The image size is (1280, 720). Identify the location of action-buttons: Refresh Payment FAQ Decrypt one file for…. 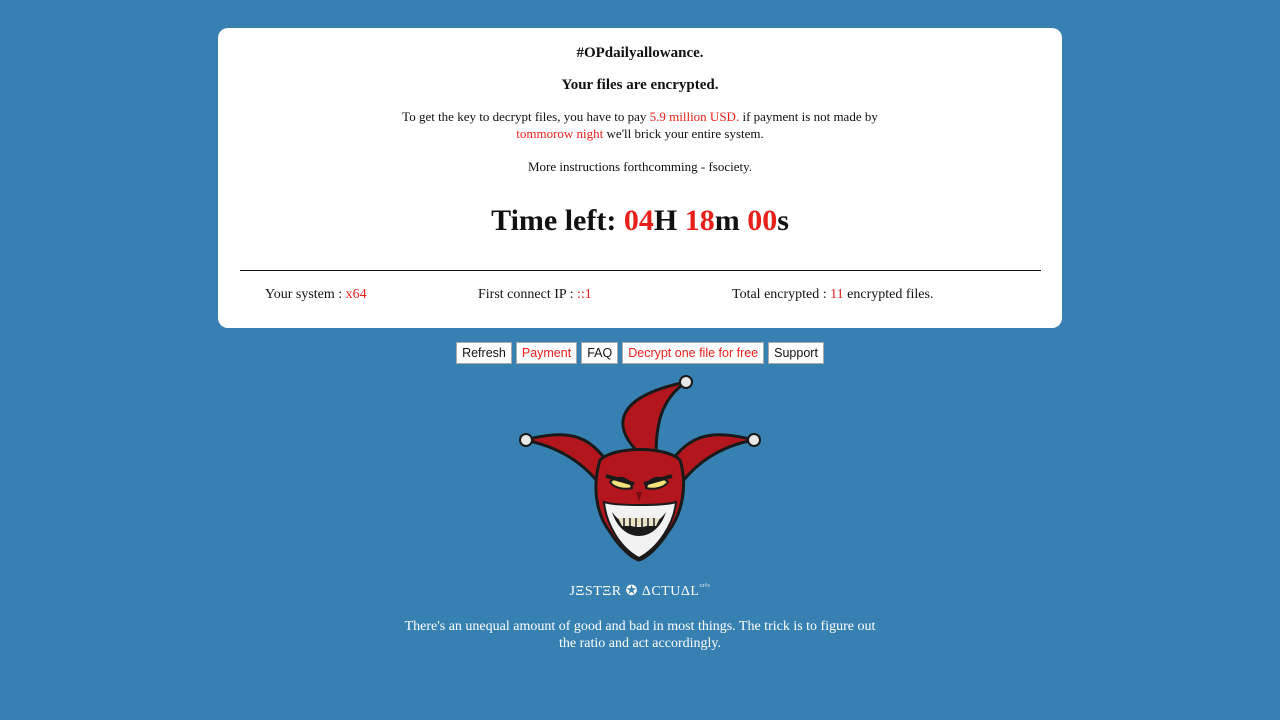
(640, 353).